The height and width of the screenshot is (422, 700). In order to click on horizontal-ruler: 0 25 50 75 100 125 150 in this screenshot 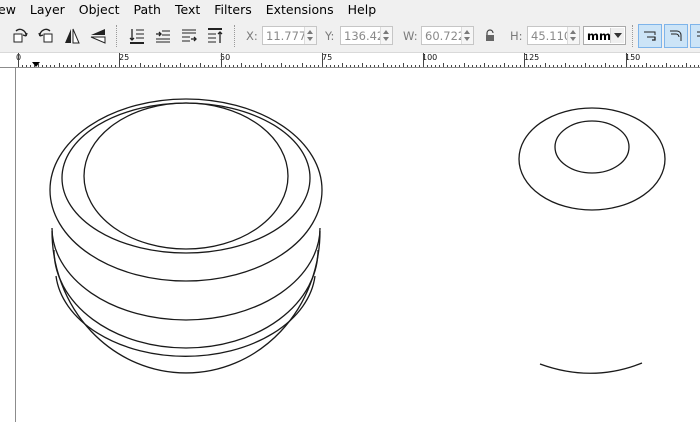, I will do `click(350, 60)`.